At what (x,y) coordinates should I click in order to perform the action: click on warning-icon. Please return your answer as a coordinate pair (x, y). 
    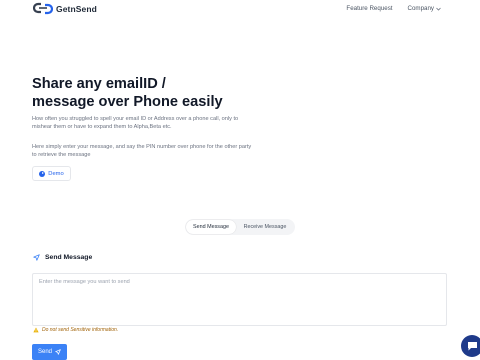
    Looking at the image, I should click on (36, 330).